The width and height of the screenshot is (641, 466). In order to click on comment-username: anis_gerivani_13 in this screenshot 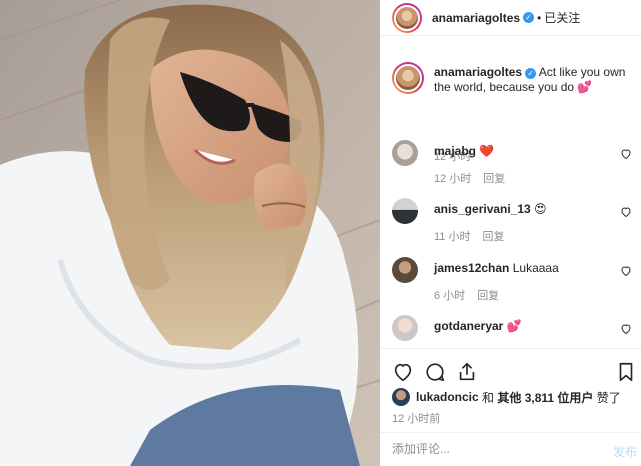, I will do `click(482, 209)`.